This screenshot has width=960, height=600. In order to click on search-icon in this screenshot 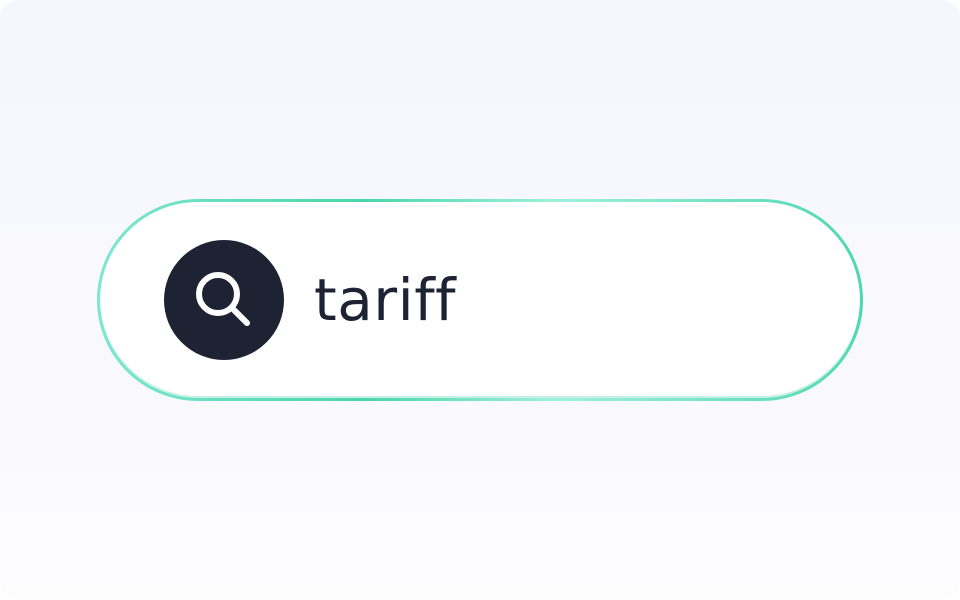, I will do `click(224, 300)`.